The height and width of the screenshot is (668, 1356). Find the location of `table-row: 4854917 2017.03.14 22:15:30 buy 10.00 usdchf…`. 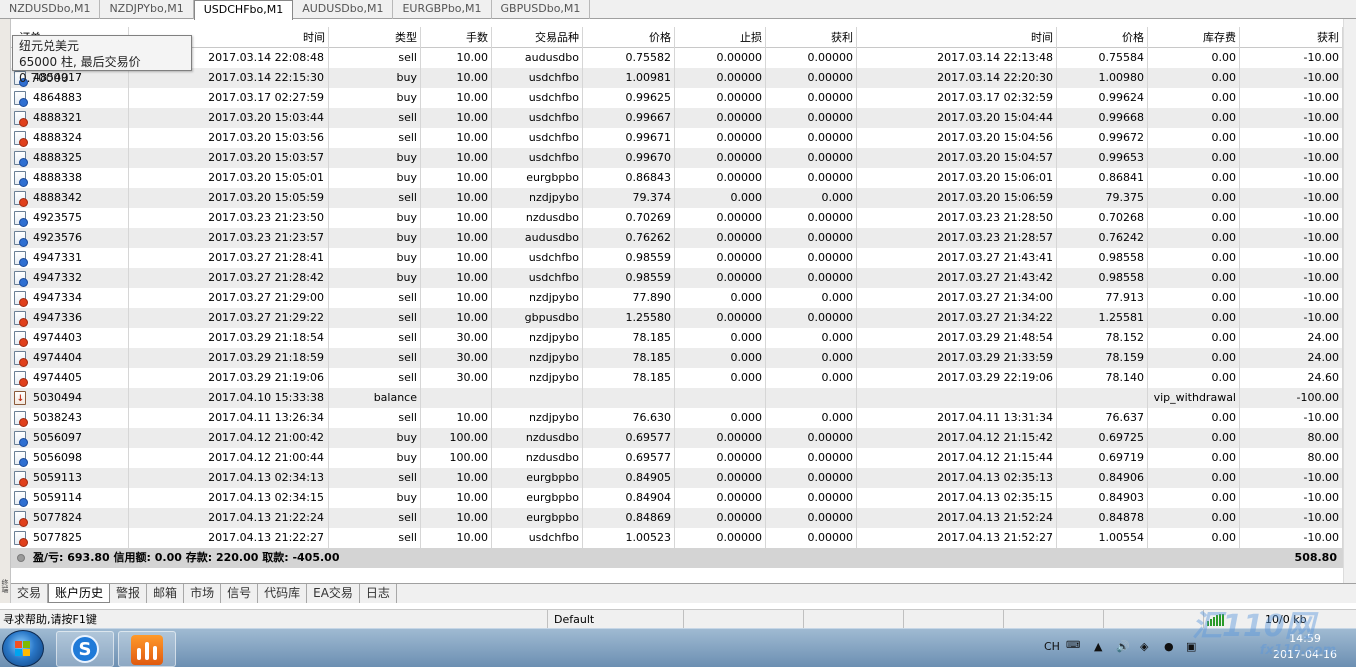

table-row: 4854917 2017.03.14 22:15:30 buy 10.00 usdchf… is located at coordinates (677, 78).